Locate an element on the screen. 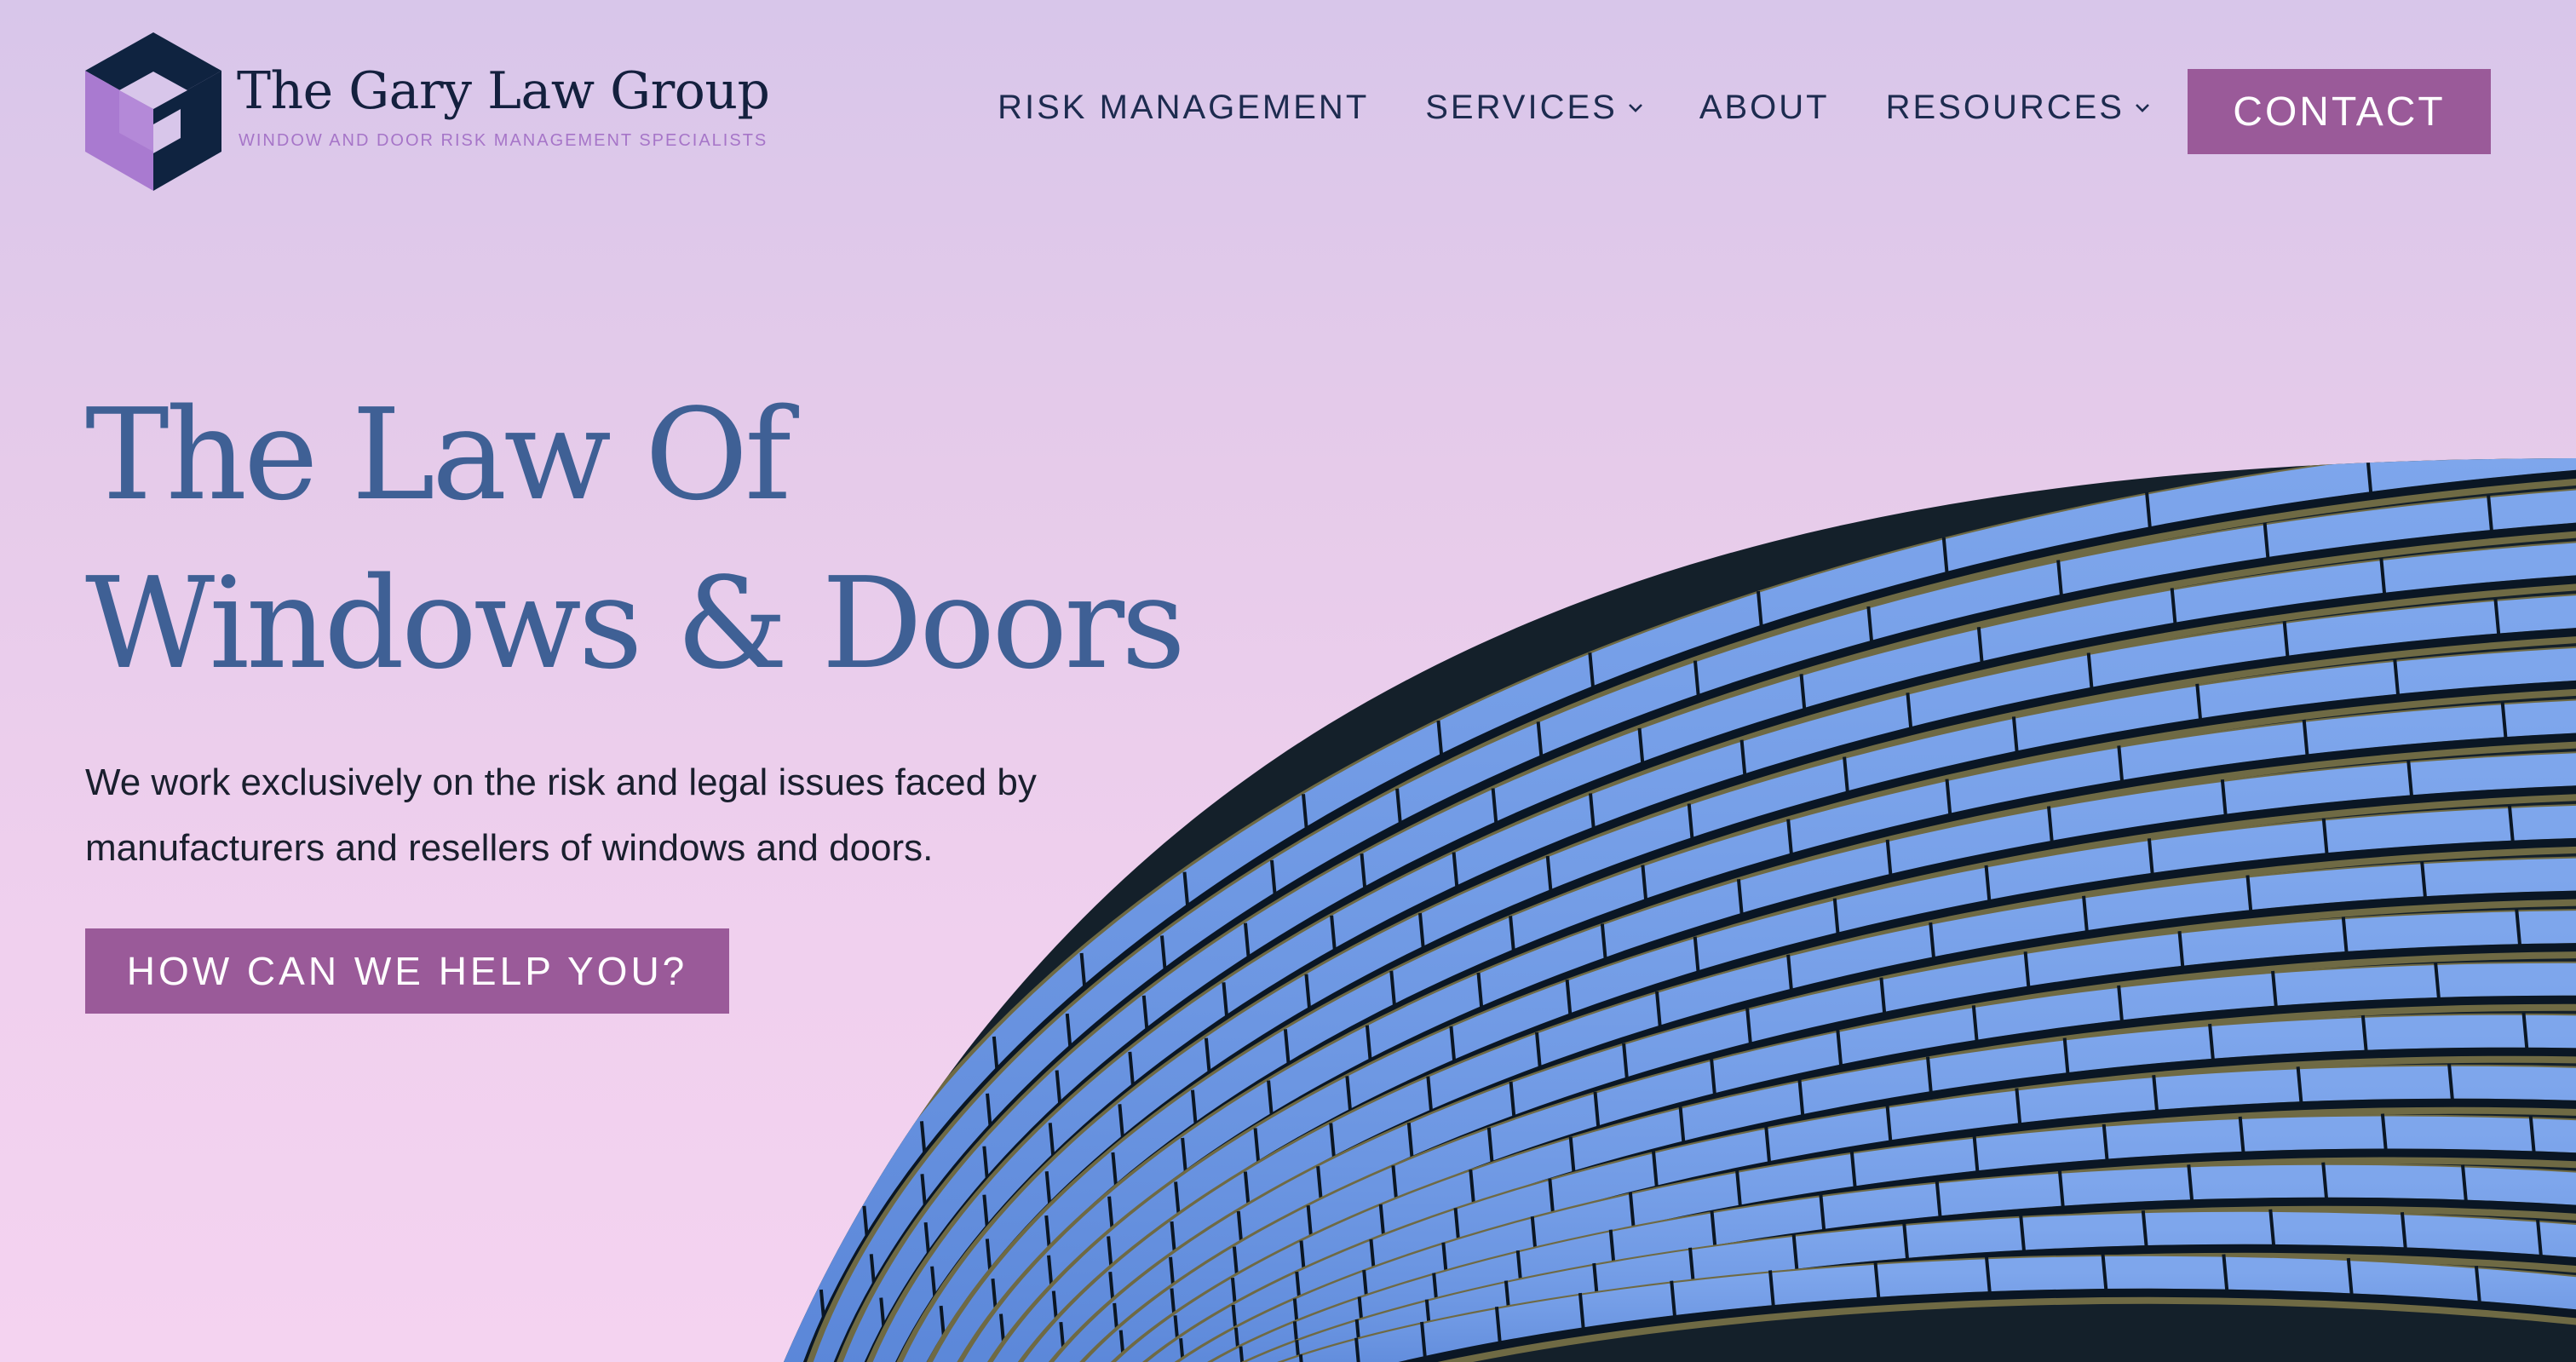 This screenshot has width=2576, height=1362. logo-cube-icon is located at coordinates (153, 111).